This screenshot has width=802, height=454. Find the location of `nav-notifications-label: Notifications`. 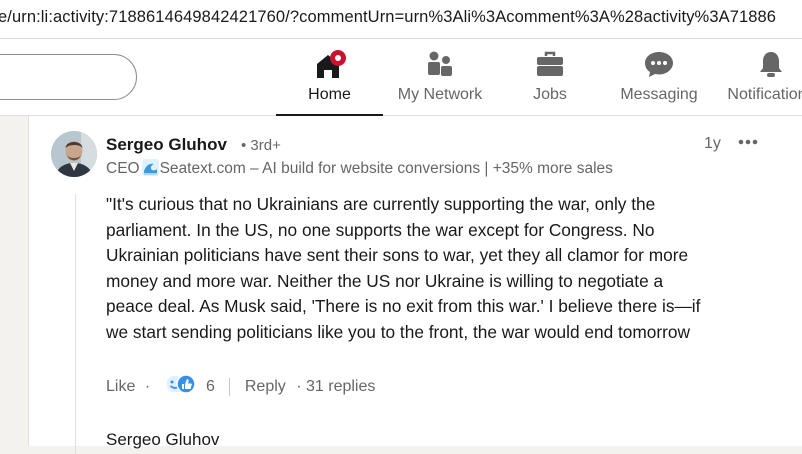

nav-notifications-label: Notifications is located at coordinates (764, 94).